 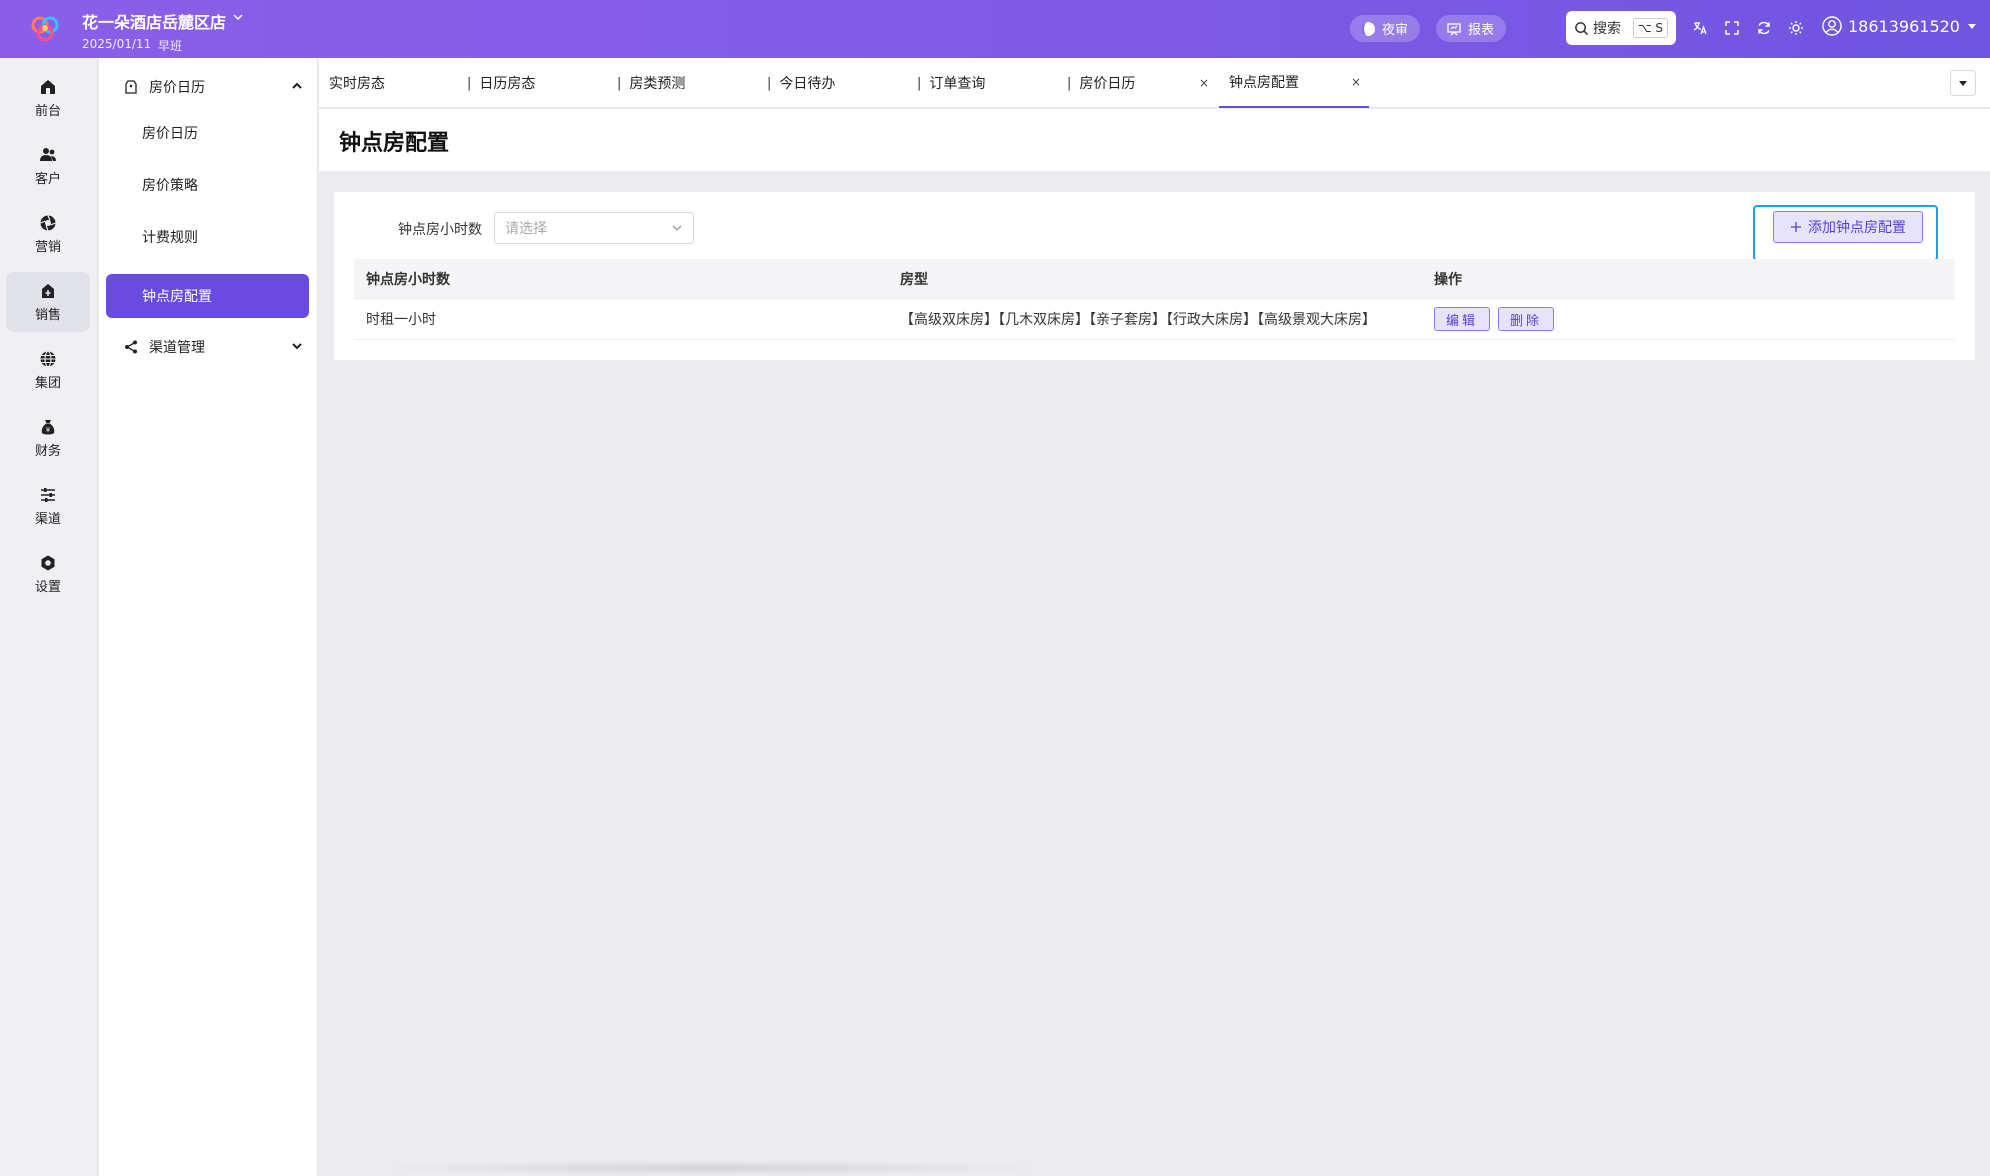 What do you see at coordinates (710, 1168) in the screenshot?
I see `bottom-shadow` at bounding box center [710, 1168].